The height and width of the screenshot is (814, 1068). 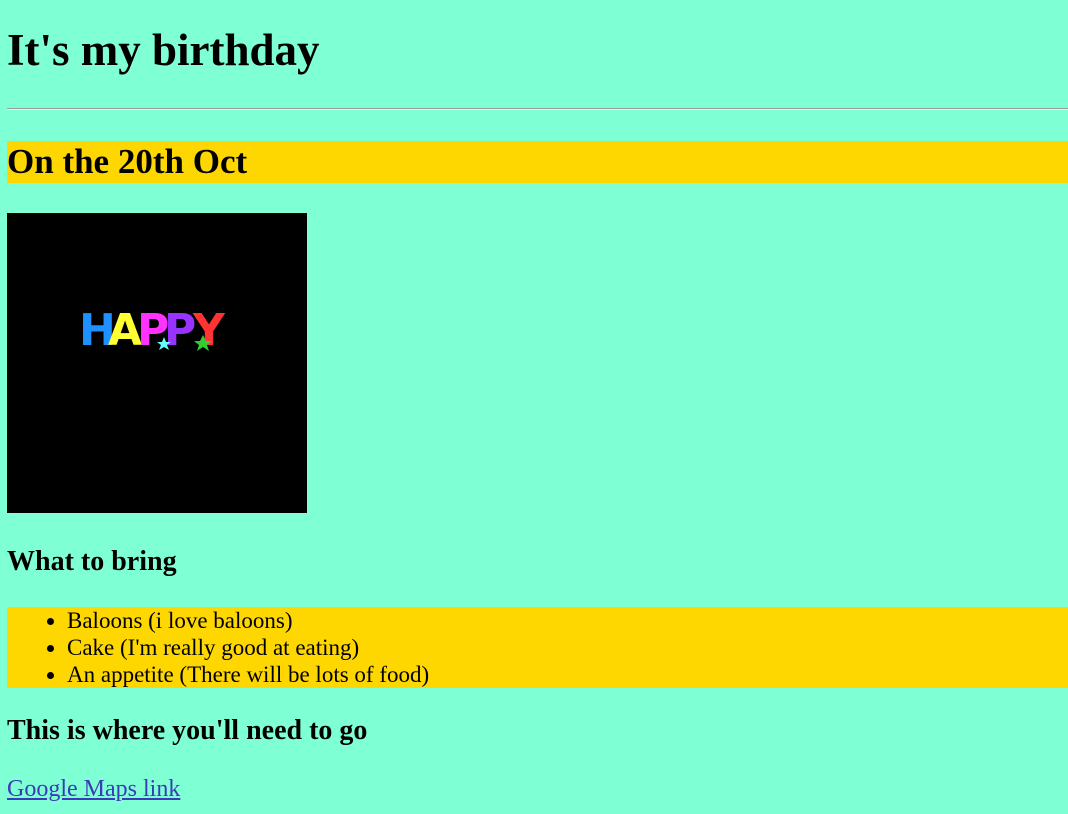 I want to click on list-item: Baloons (i love baloons), so click(x=567, y=620).